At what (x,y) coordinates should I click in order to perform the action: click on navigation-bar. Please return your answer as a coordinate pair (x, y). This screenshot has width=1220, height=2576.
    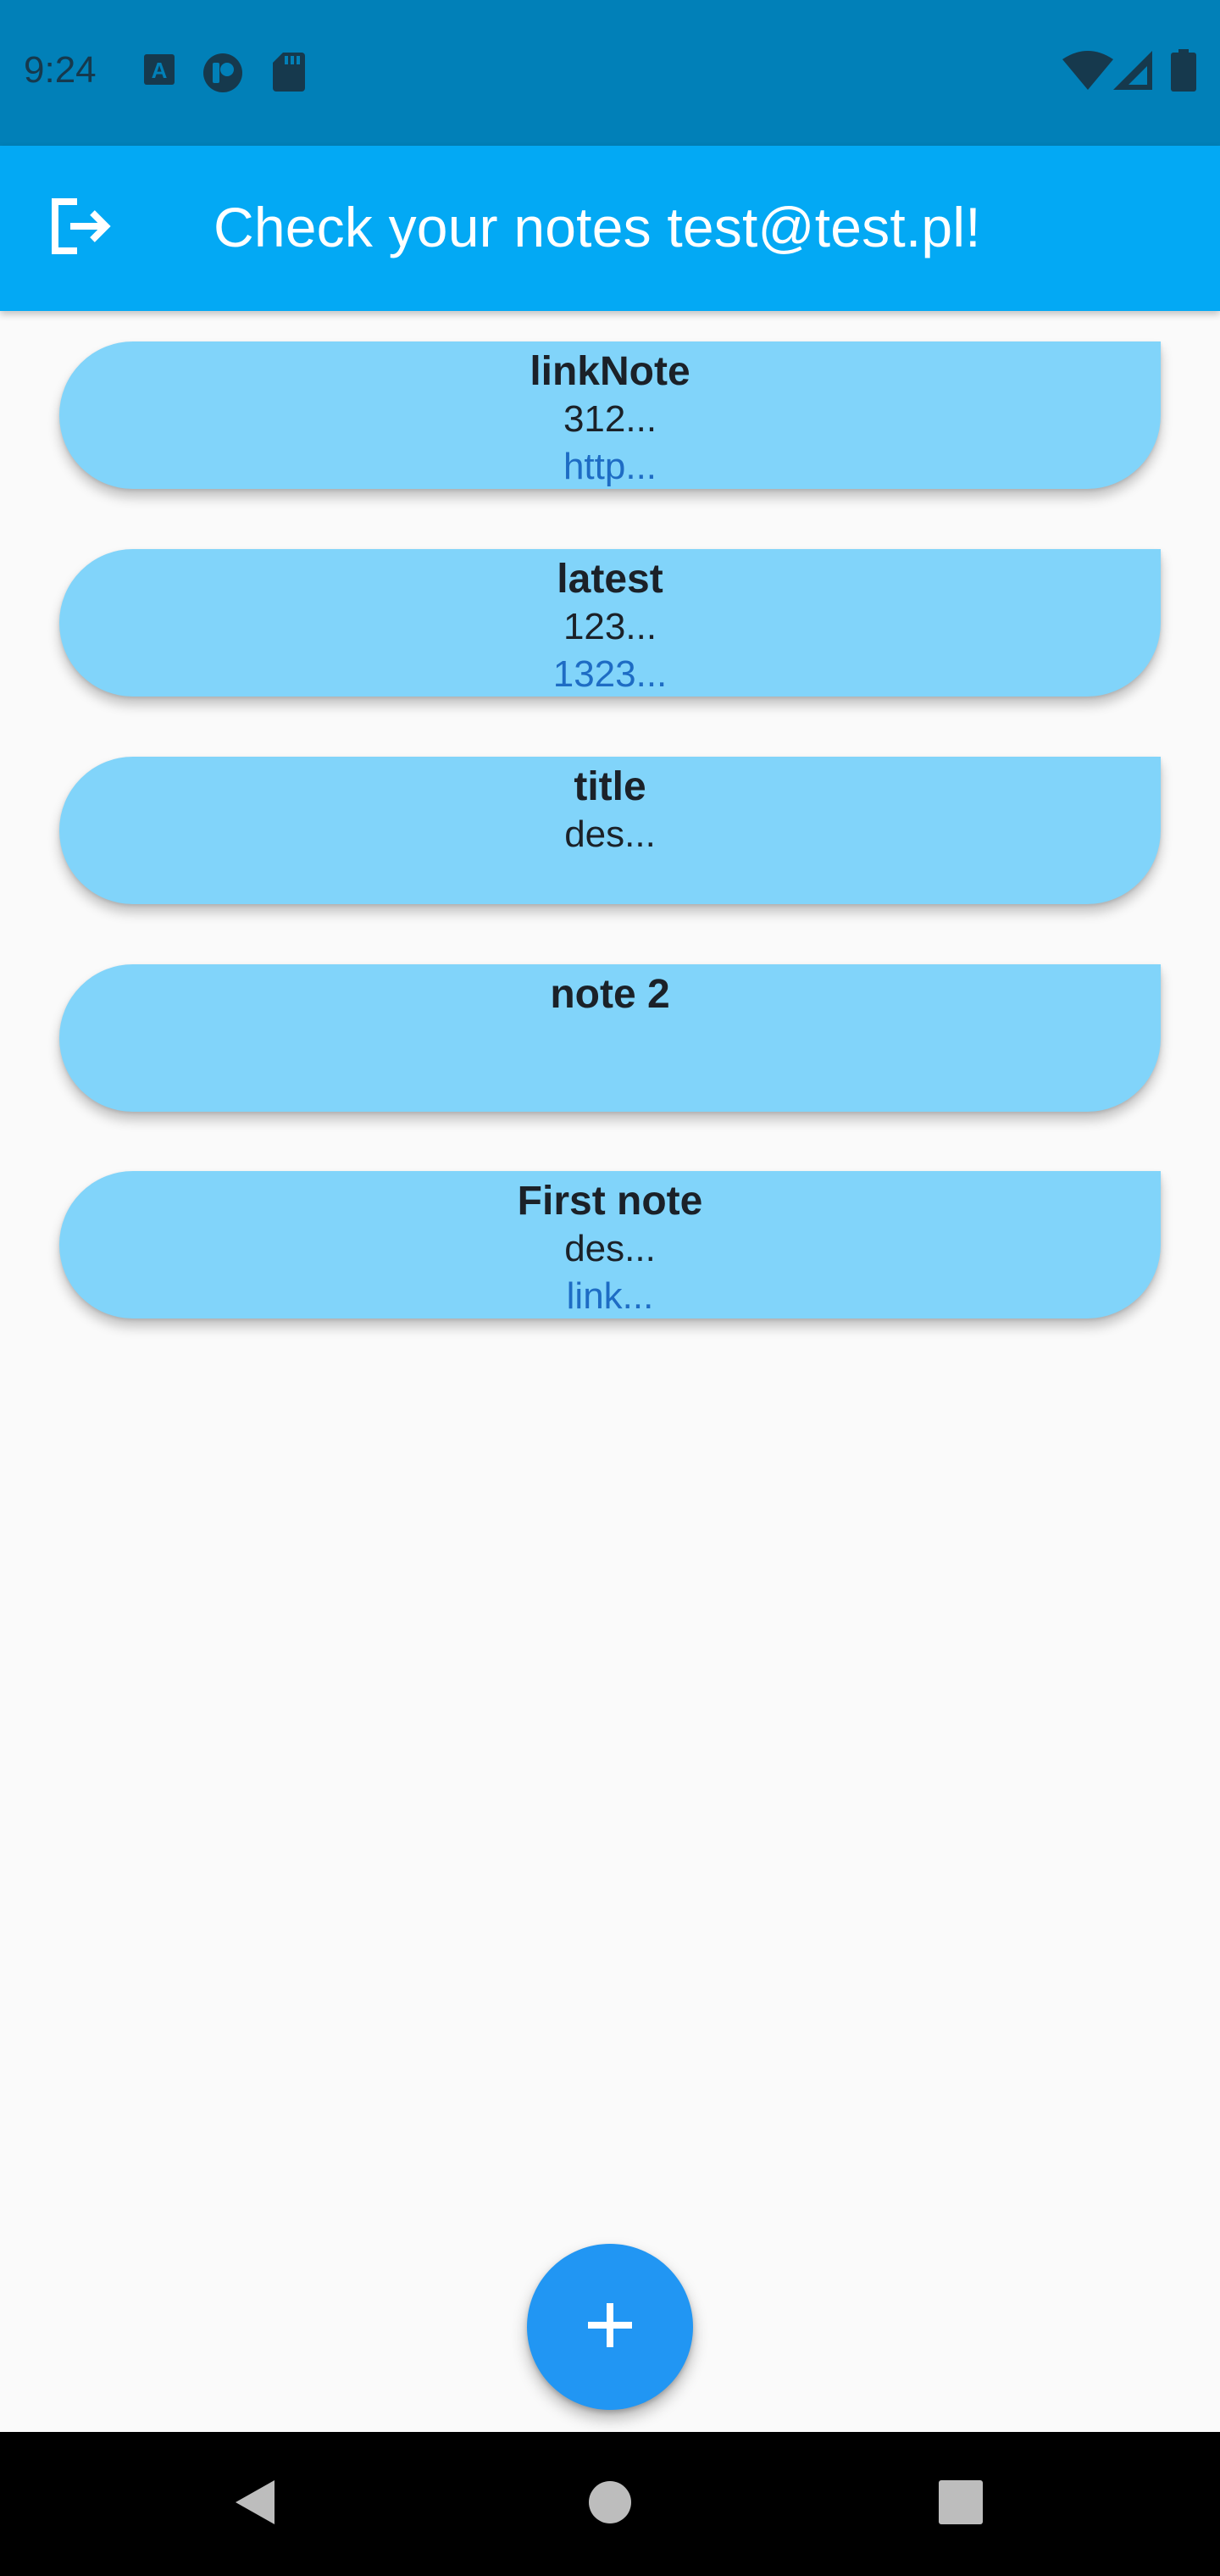
    Looking at the image, I should click on (610, 2504).